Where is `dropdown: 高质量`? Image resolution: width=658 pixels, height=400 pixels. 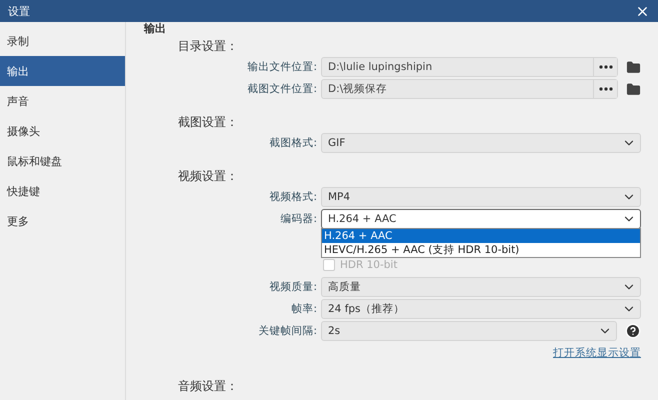
dropdown: 高质量 is located at coordinates (481, 287).